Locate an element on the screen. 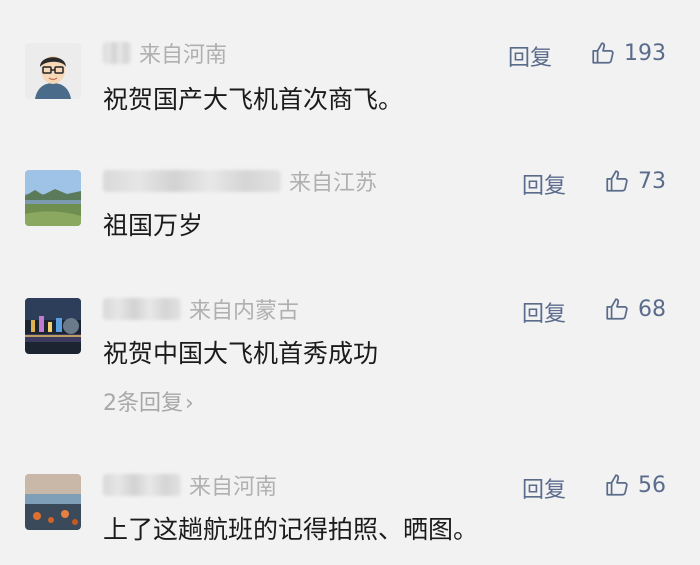 This screenshot has height=565, width=700. like-count: 193 is located at coordinates (645, 53).